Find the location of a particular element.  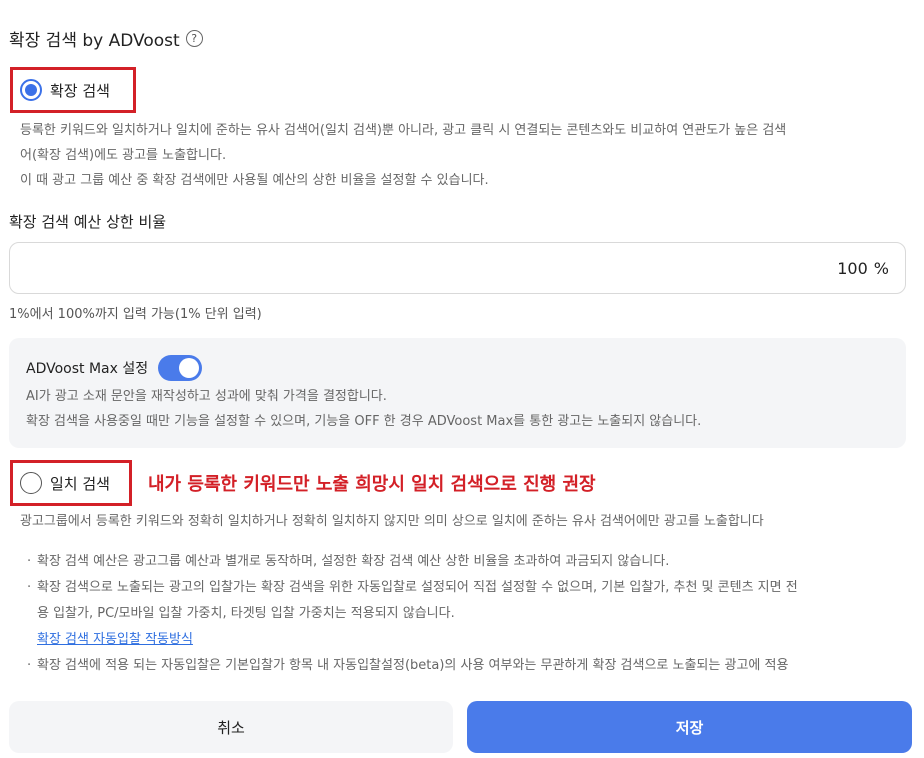

budget-ratio-input: 100 % is located at coordinates (457, 268).